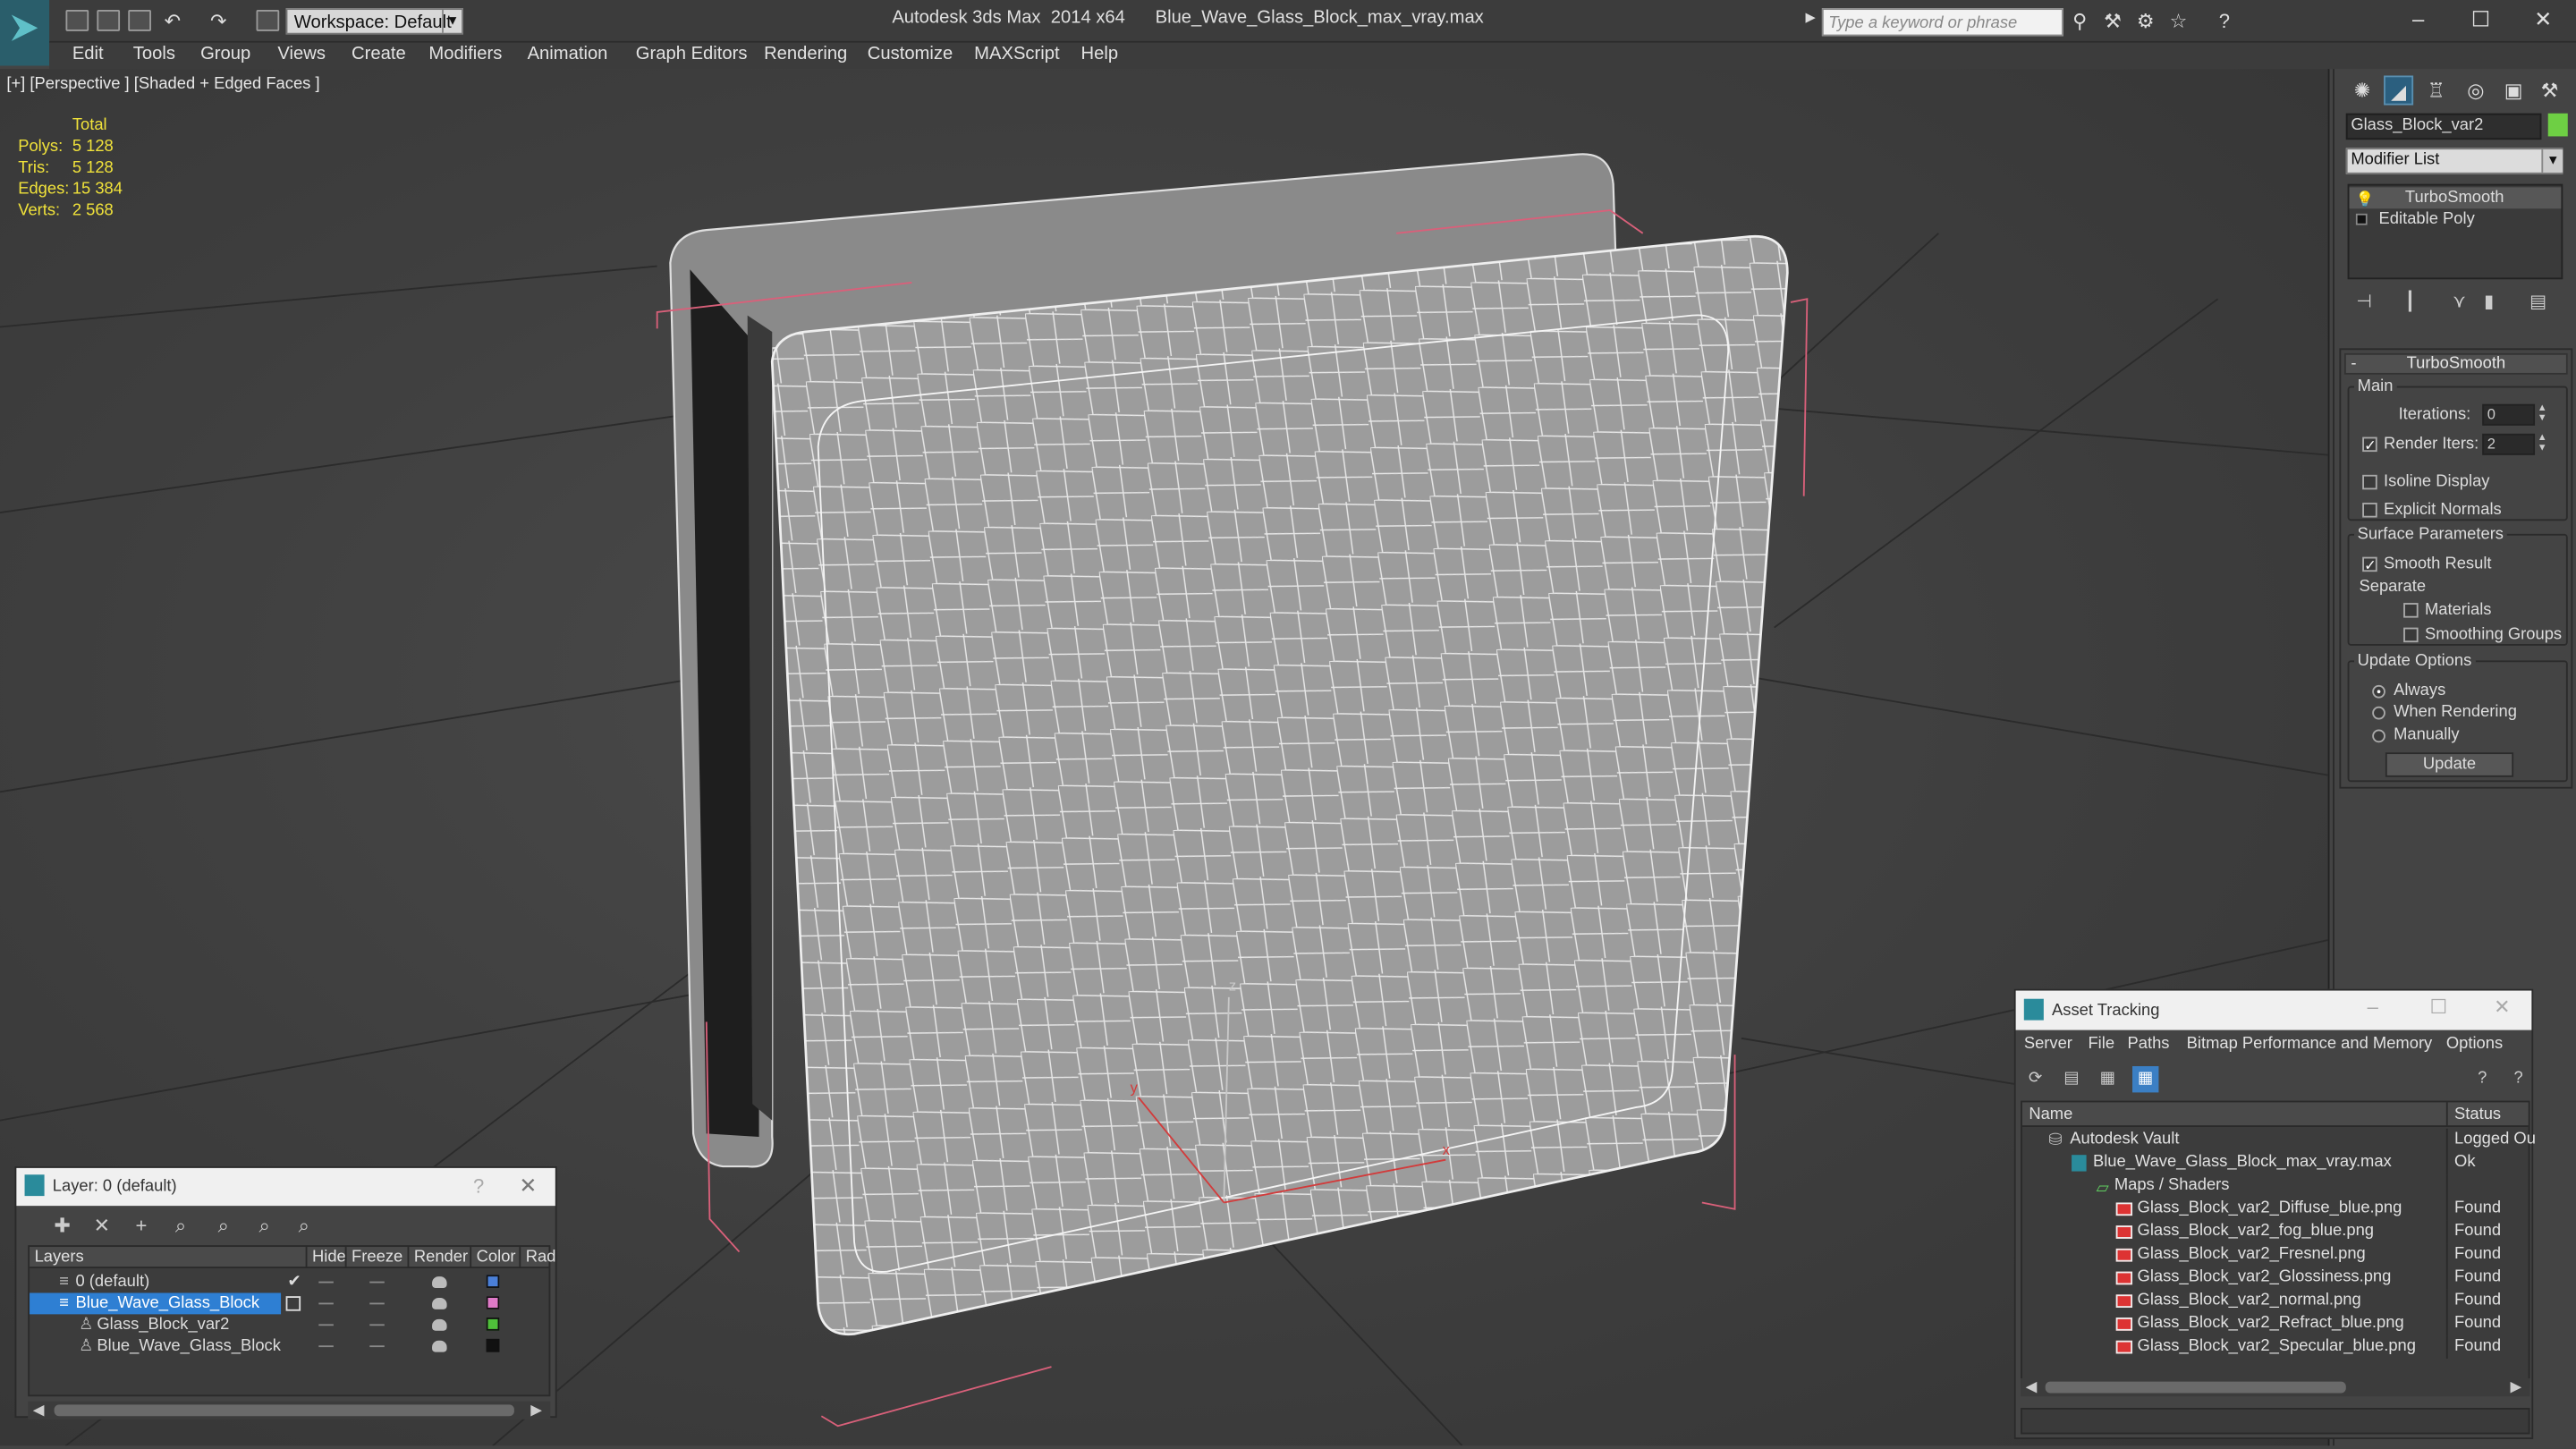 This screenshot has width=2576, height=1449. I want to click on asset-menu-bitmap-performance: Bitmap Performance and Memory, so click(2310, 1044).